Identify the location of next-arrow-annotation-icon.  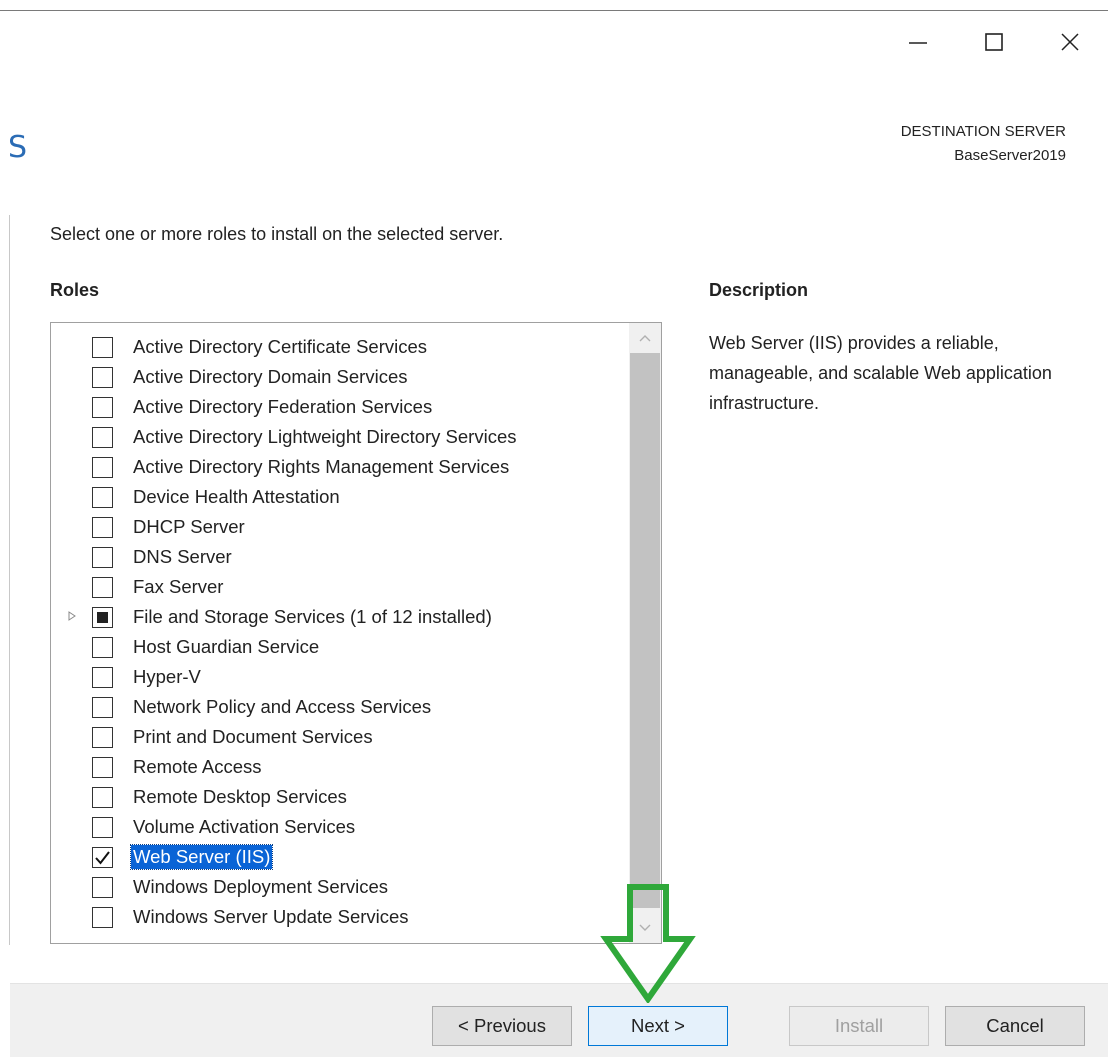
(648, 943).